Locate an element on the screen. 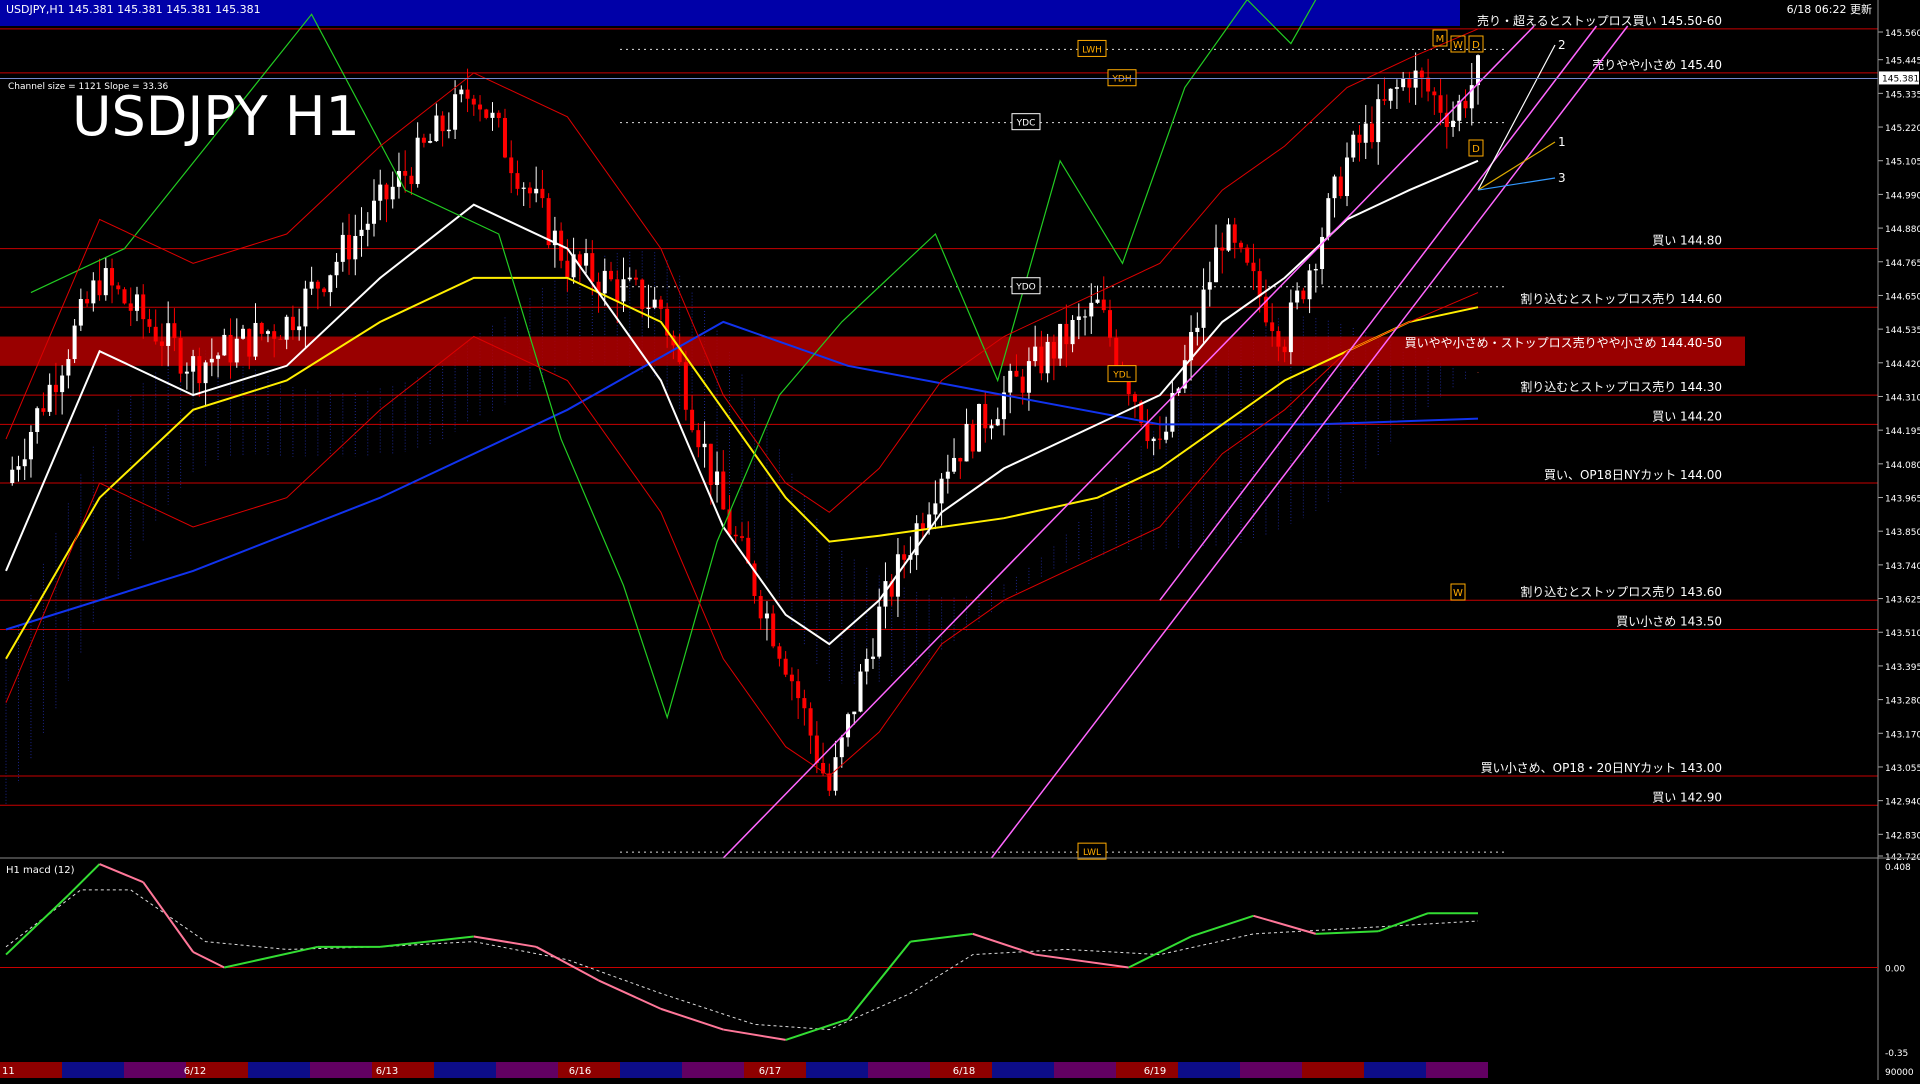 The height and width of the screenshot is (1084, 1920). price-tick-label: 144.195 is located at coordinates (1902, 432).